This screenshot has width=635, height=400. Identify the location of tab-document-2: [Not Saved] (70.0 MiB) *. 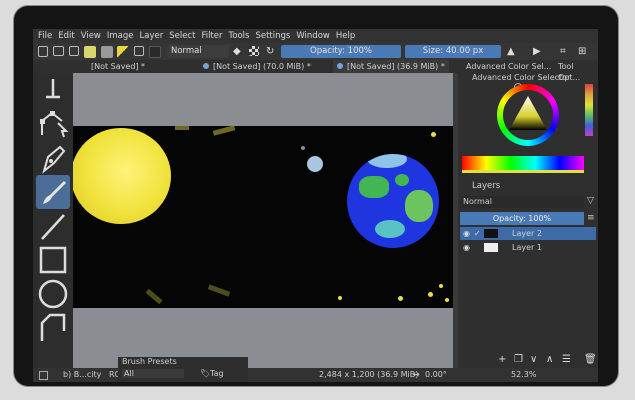
(257, 66).